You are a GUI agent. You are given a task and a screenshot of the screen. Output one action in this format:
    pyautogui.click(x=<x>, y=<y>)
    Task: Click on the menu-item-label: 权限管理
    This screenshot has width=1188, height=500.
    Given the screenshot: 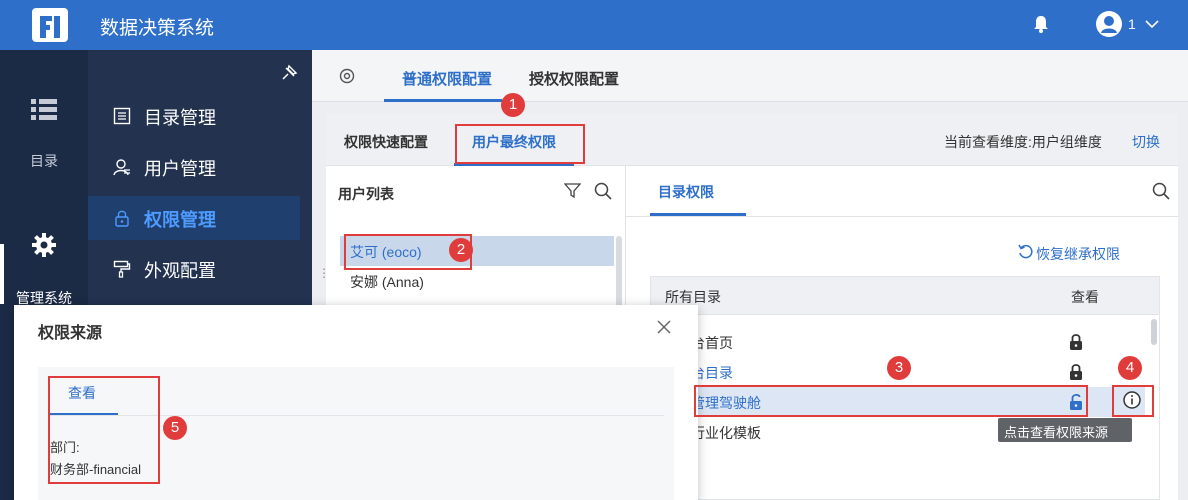 What is the action you would take?
    pyautogui.click(x=180, y=220)
    